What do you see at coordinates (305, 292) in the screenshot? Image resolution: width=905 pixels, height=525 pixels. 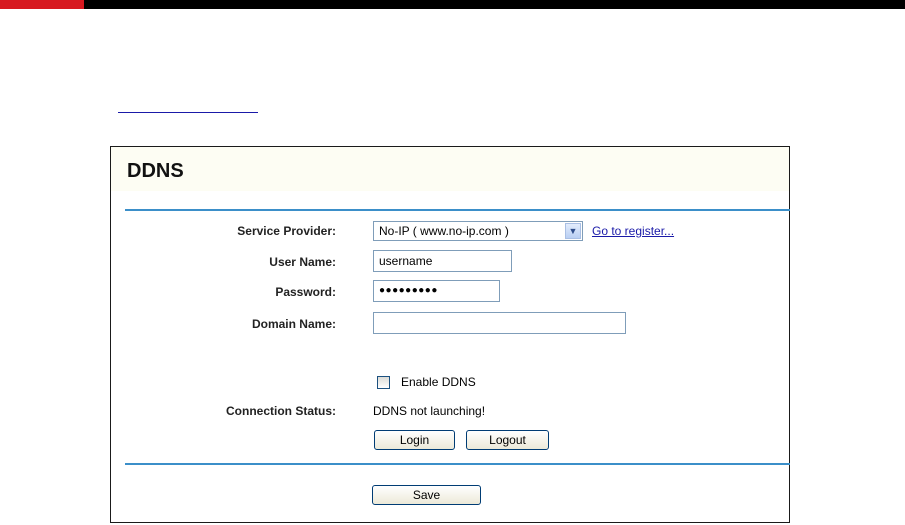 I see `password-label: Password:` at bounding box center [305, 292].